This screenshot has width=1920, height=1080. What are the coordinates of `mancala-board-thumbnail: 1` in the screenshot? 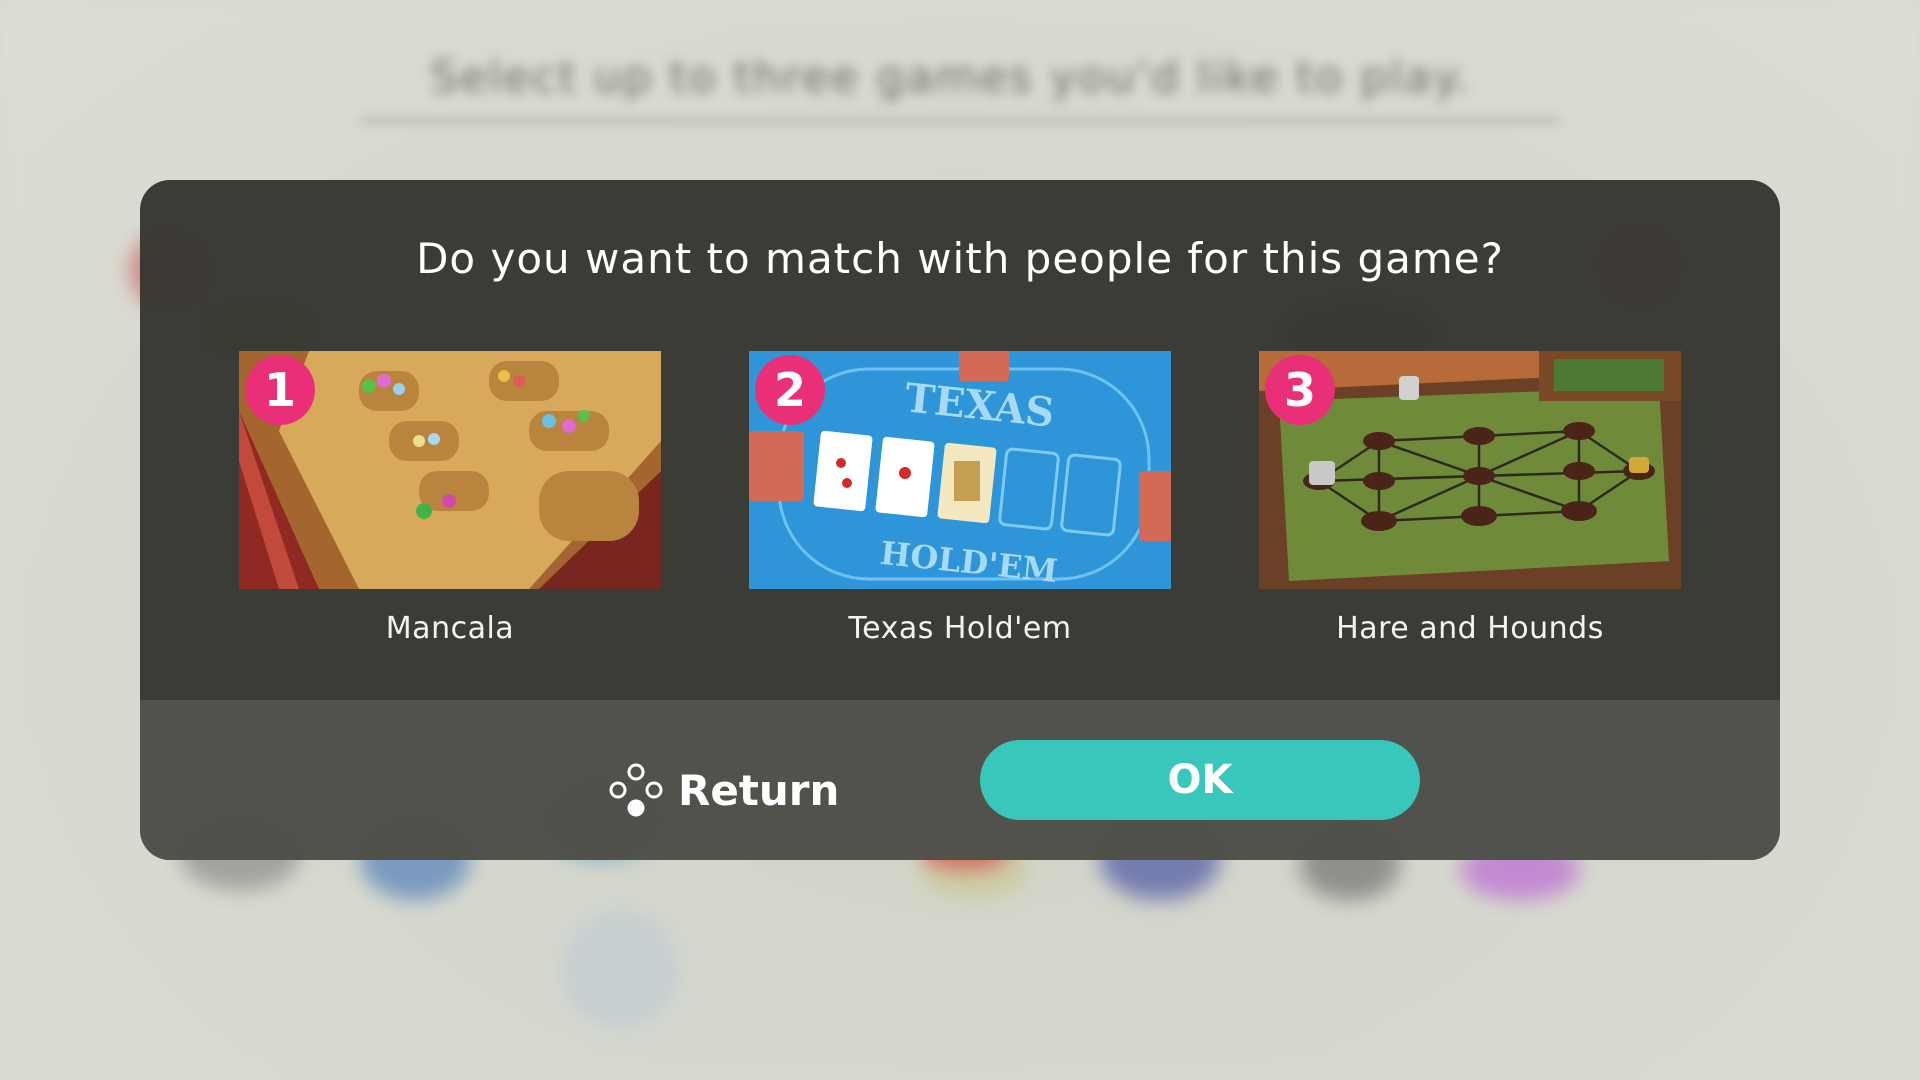 It's located at (450, 470).